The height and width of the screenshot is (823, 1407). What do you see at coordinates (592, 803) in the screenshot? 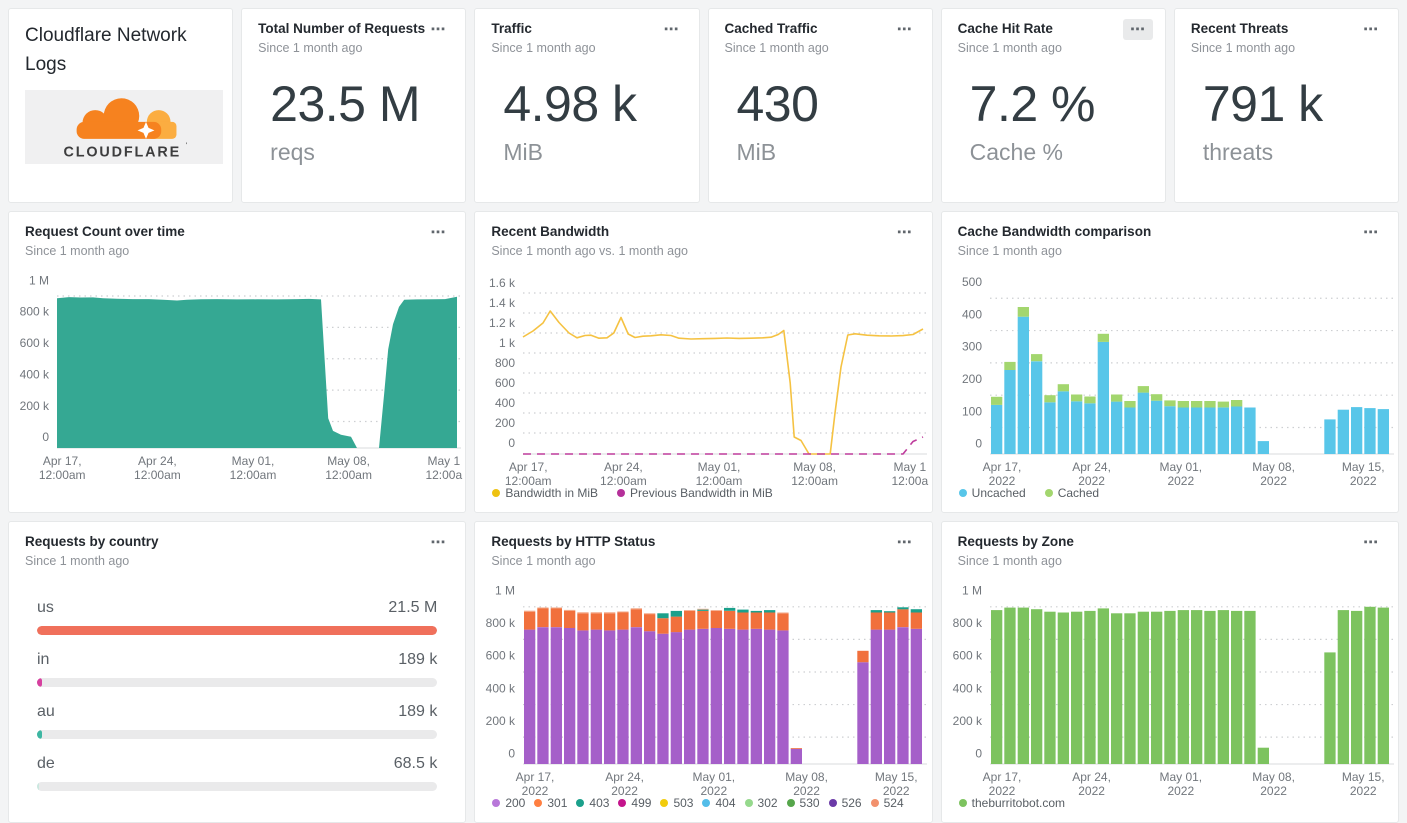
I see `legend-item-403: 403` at bounding box center [592, 803].